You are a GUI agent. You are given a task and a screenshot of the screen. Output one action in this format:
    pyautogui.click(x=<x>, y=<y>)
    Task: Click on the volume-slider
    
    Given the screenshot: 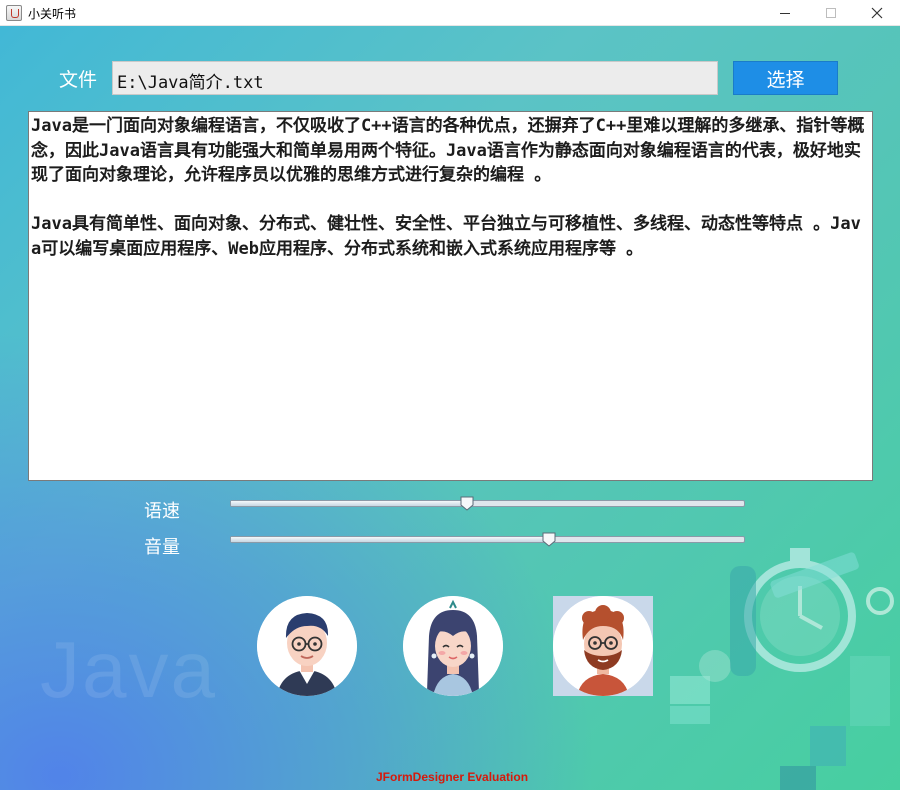 What is the action you would take?
    pyautogui.click(x=487, y=539)
    